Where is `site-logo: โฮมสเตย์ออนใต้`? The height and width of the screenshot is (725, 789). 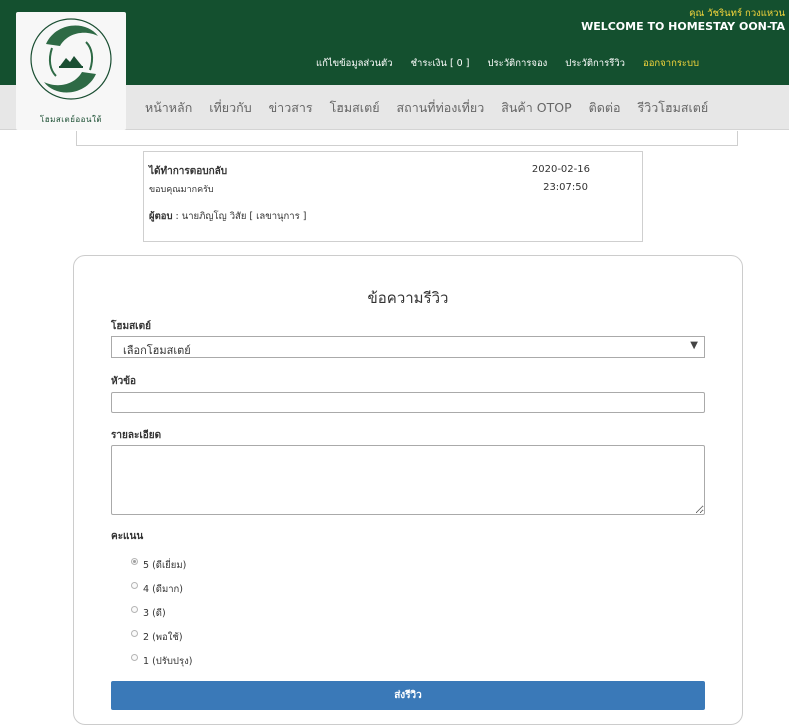
site-logo: โฮมสเตย์ออนใต้ is located at coordinates (71, 71).